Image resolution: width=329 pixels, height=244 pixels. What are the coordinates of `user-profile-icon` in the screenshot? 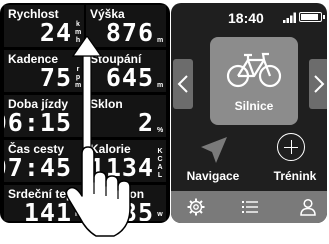 It's located at (308, 207).